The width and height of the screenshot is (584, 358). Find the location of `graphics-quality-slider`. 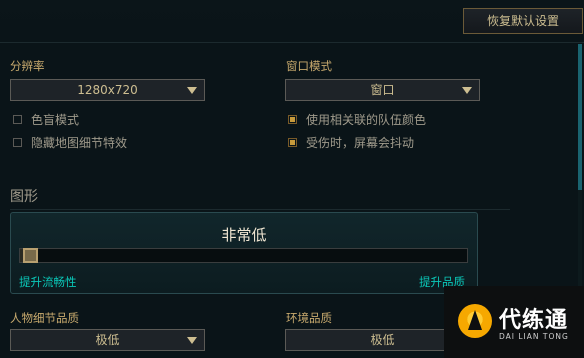

graphics-quality-slider is located at coordinates (243, 255).